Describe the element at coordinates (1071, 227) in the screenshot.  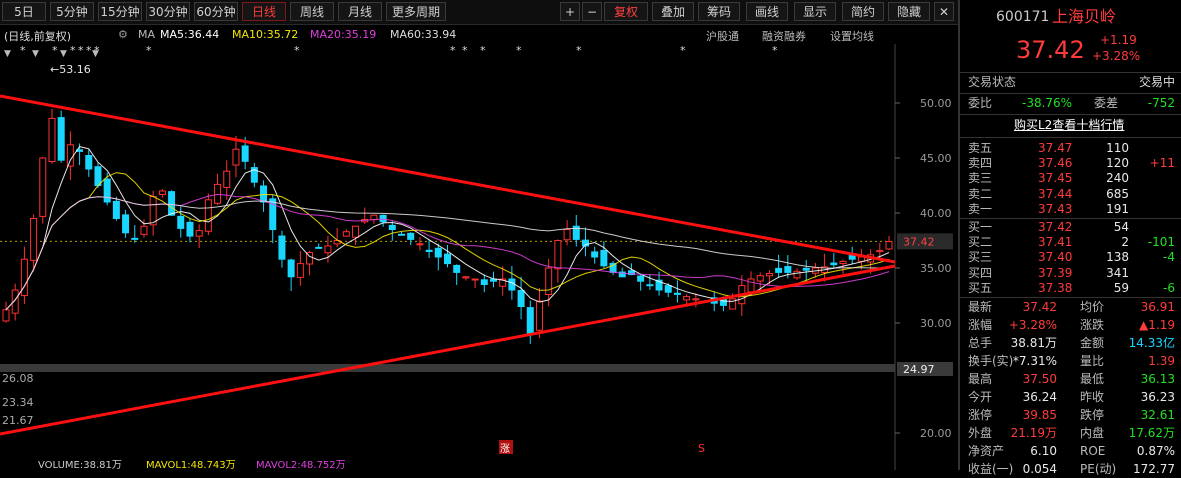
I see `buy-row: 买一 37.42 54` at that location.